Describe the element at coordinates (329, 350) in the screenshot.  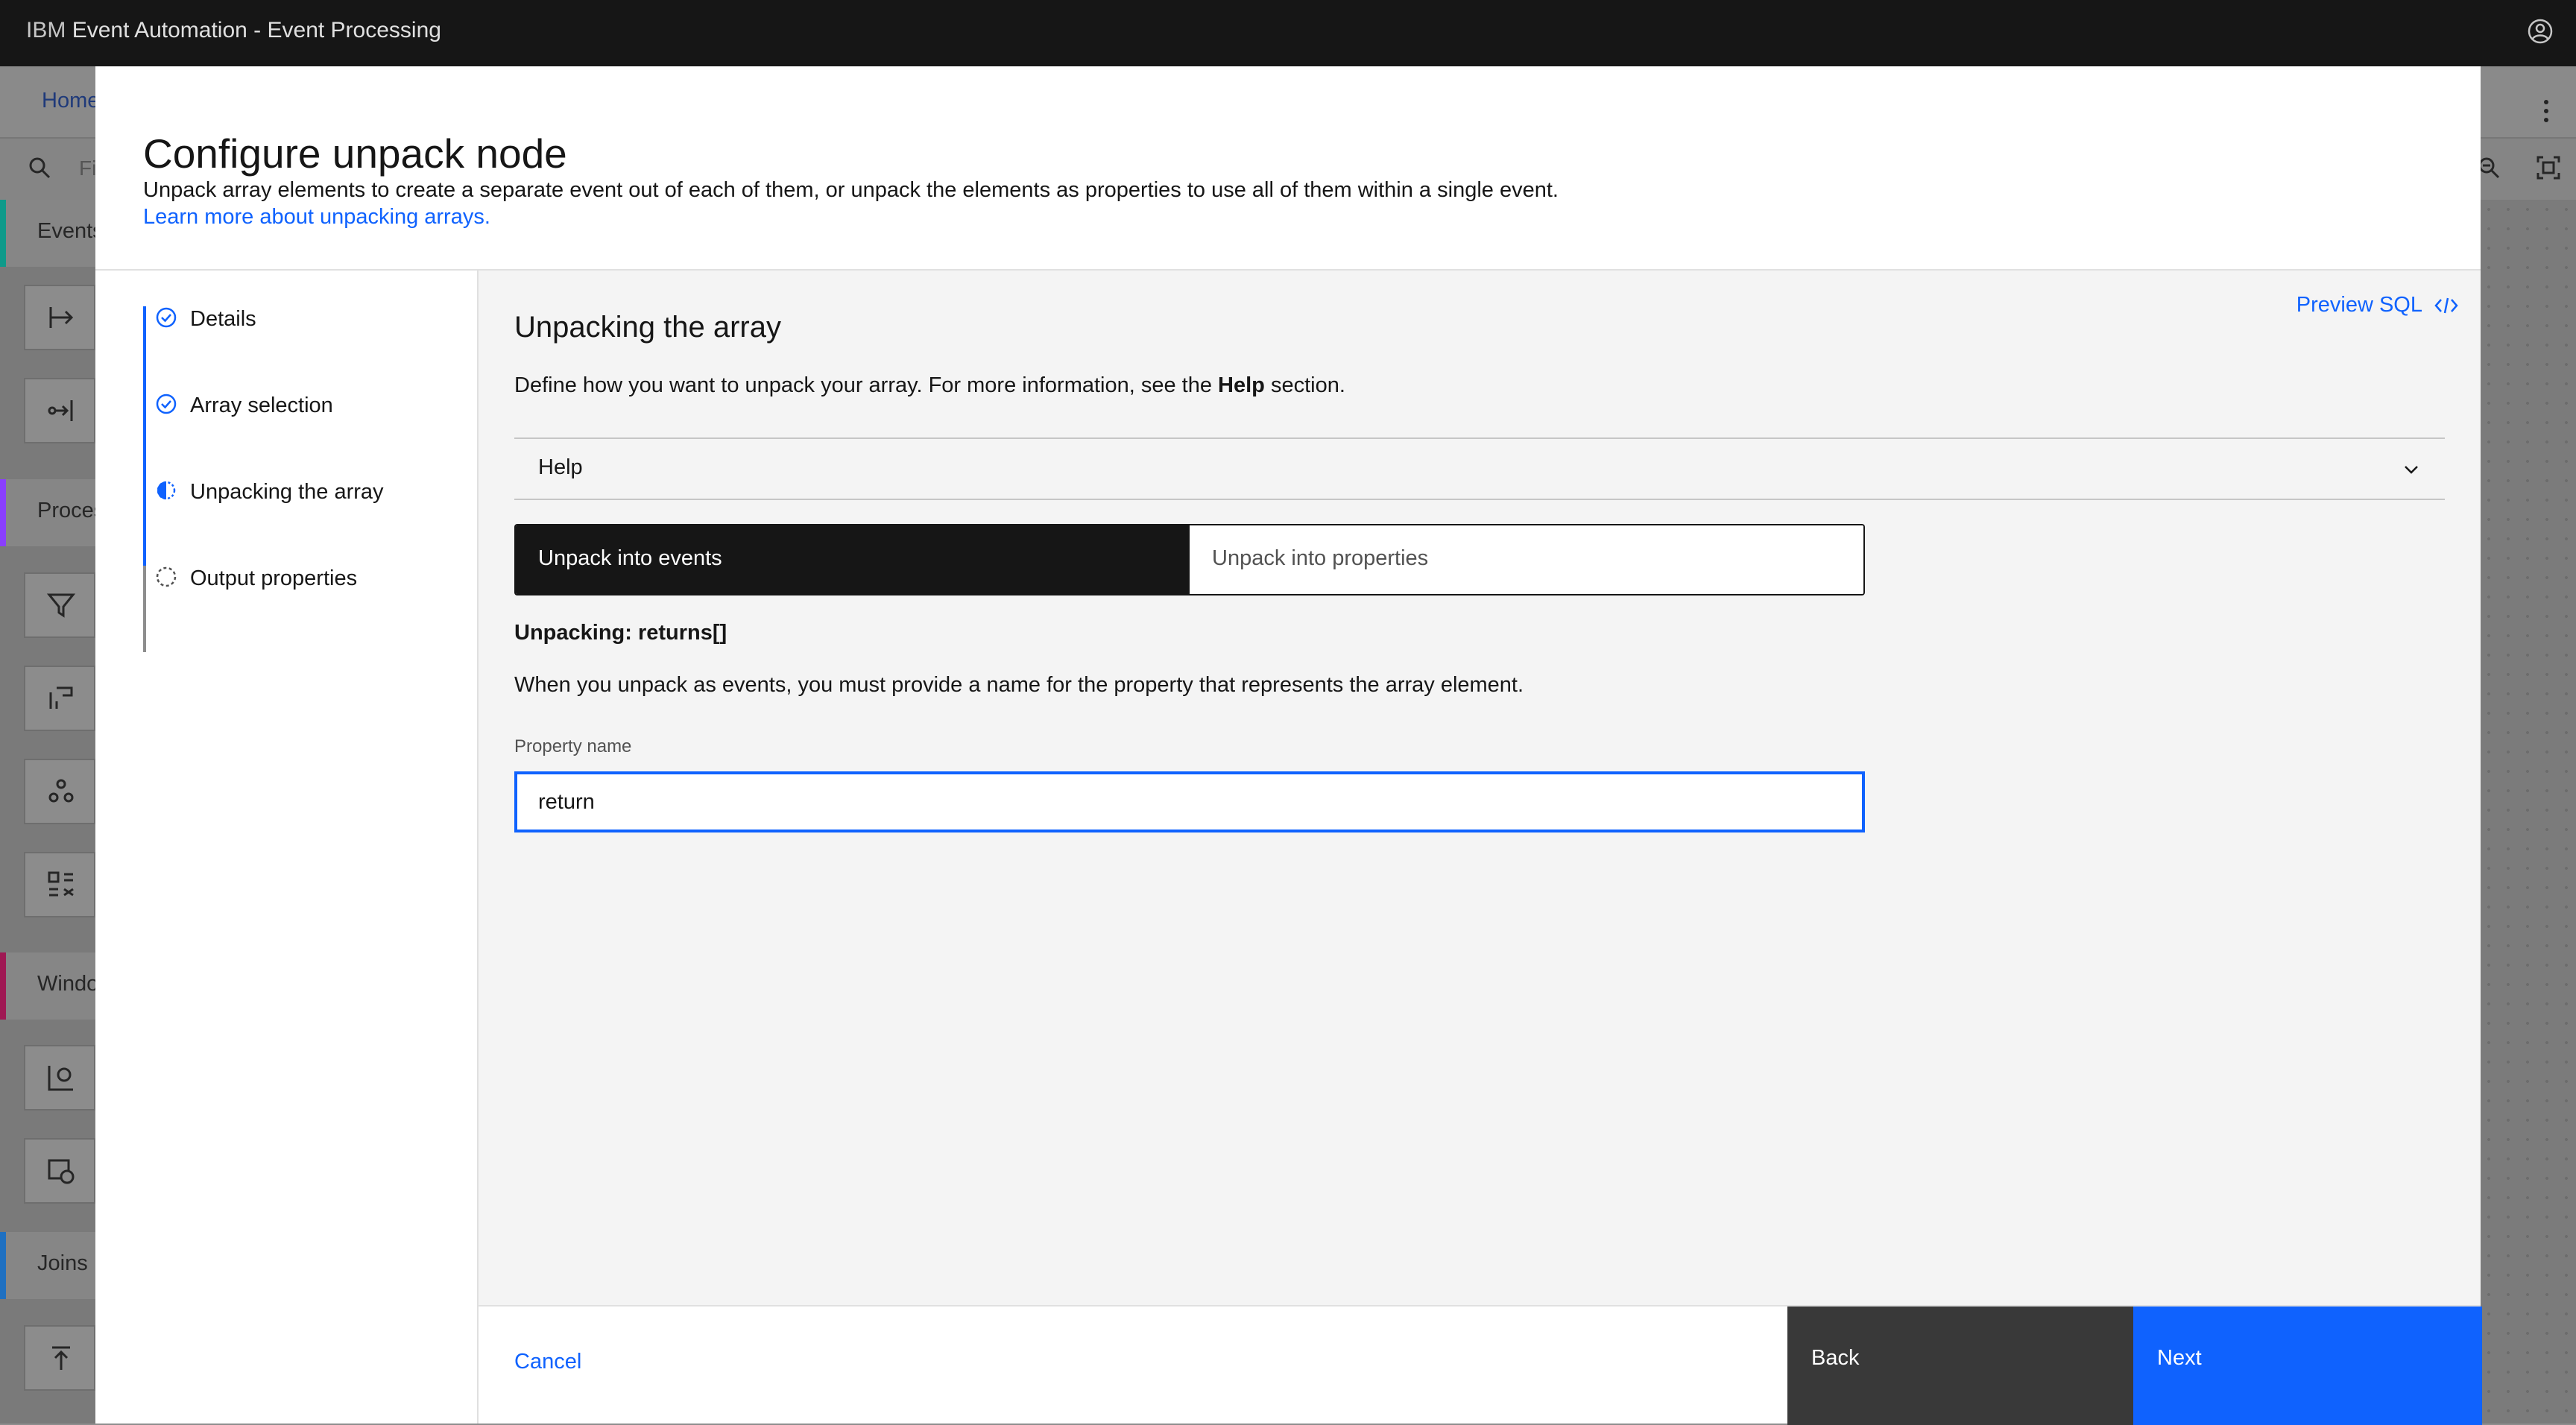
I see `step-details: Details` at that location.